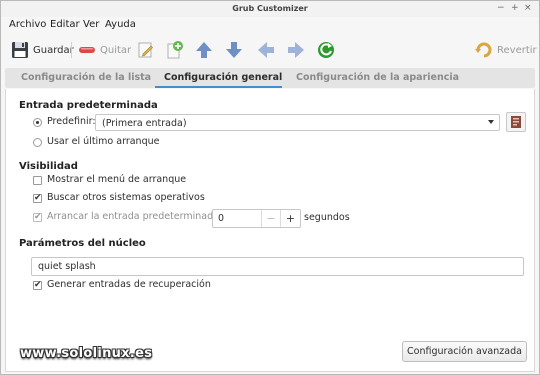  I want to click on revert-label: Revertir, so click(517, 50).